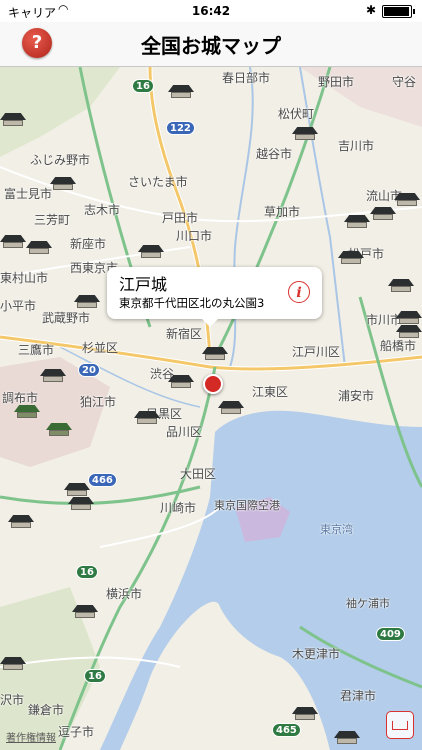 This screenshot has width=422, height=750. What do you see at coordinates (180, 128) in the screenshot?
I see `road-shield: 122` at bounding box center [180, 128].